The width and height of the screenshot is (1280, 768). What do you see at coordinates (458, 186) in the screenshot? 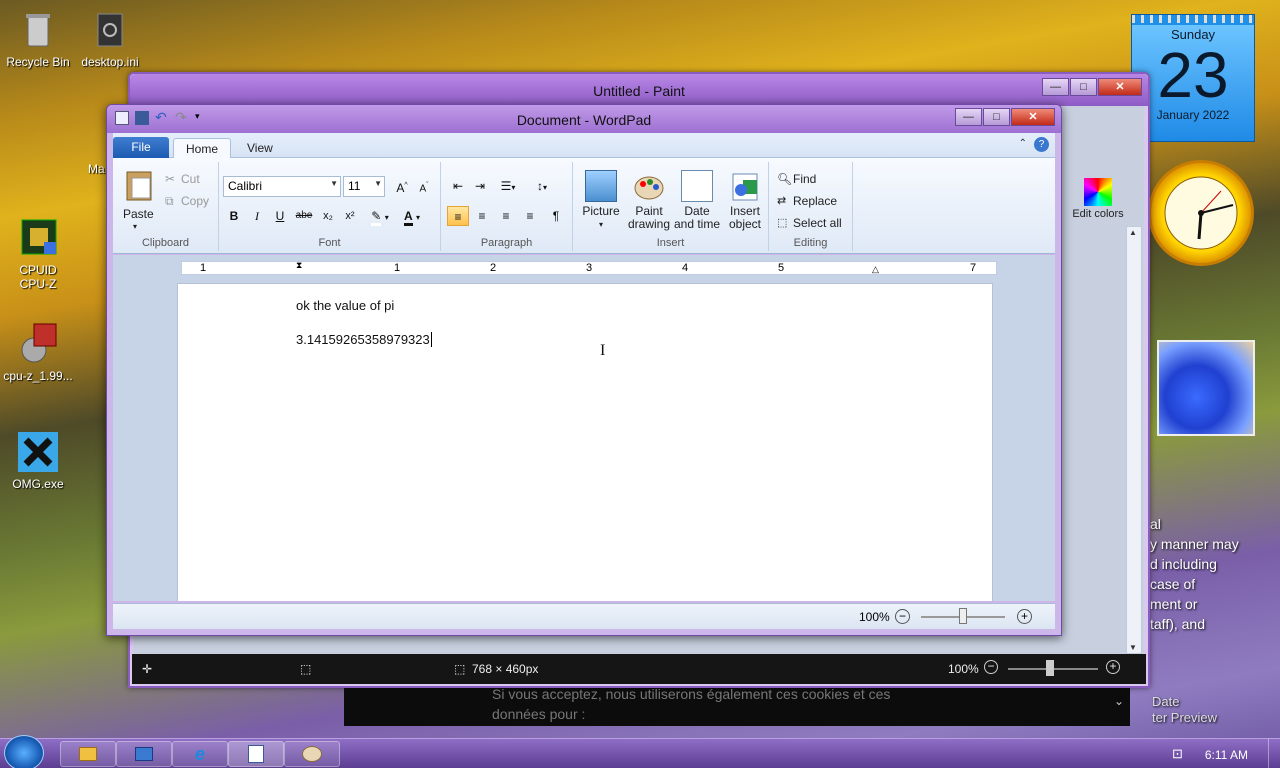
I see `decrease-indent-button: ⇤` at bounding box center [458, 186].